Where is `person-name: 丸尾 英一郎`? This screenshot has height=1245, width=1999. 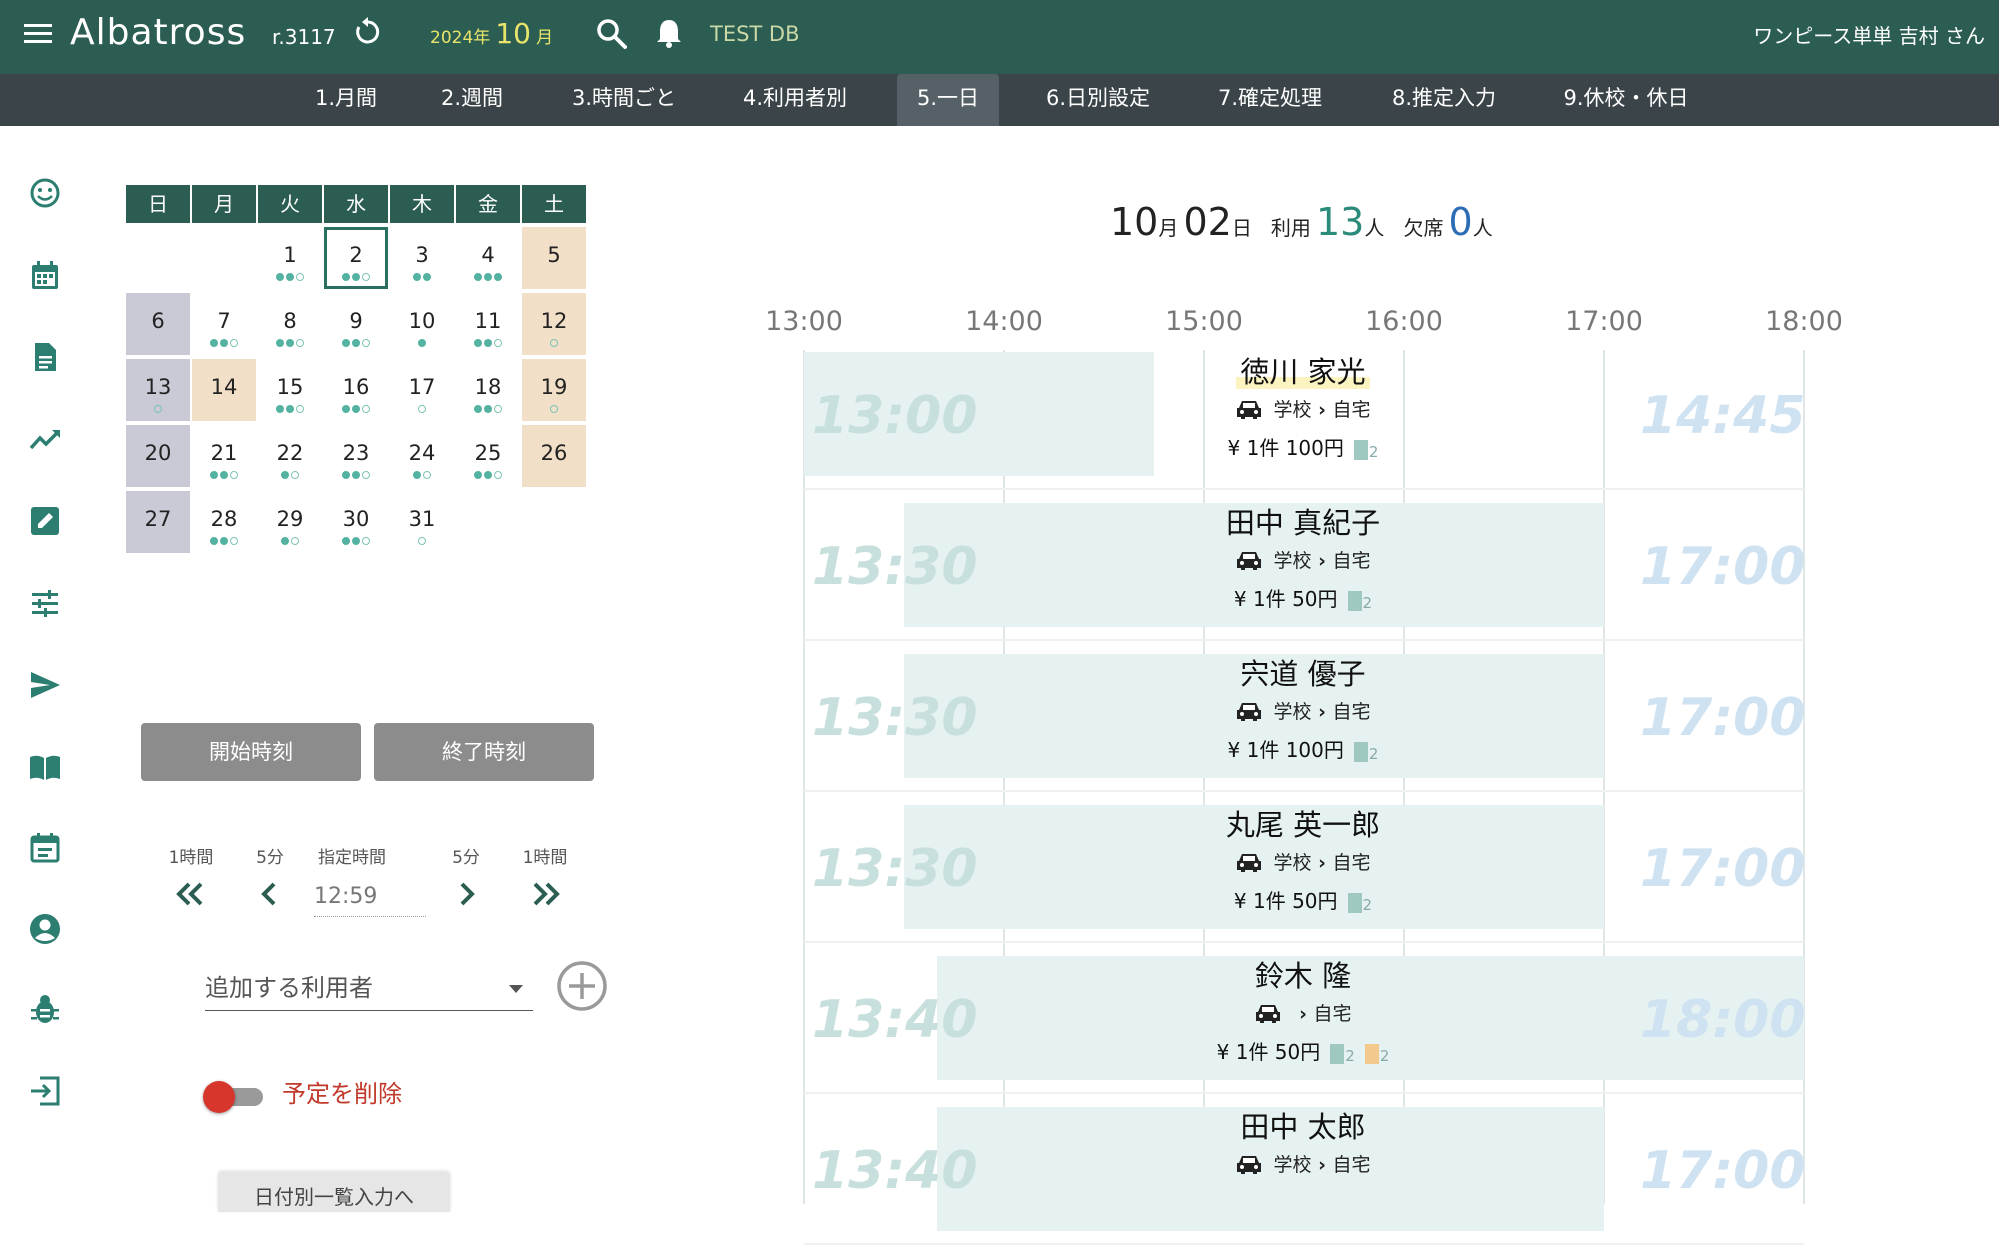 person-name: 丸尾 英一郎 is located at coordinates (1303, 825).